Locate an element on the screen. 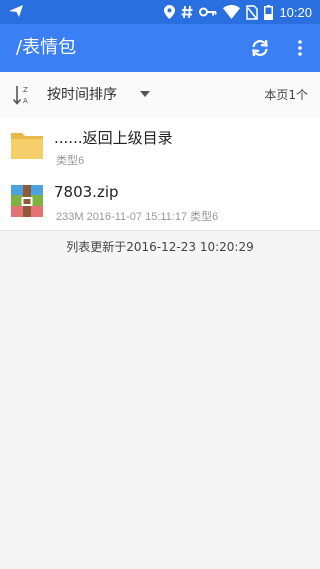 Image resolution: width=320 pixels, height=569 pixels. status-time: 10:20 is located at coordinates (295, 12).